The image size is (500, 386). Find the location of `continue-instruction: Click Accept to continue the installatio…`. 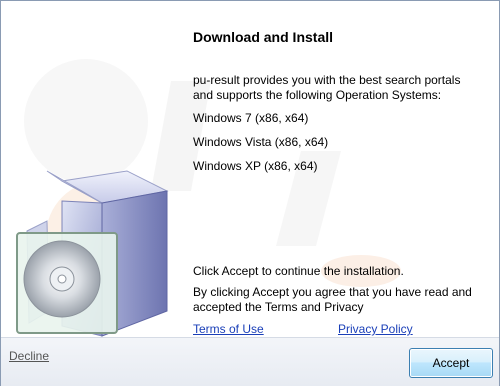

continue-instruction: Click Accept to continue the installatio… is located at coordinates (298, 271).